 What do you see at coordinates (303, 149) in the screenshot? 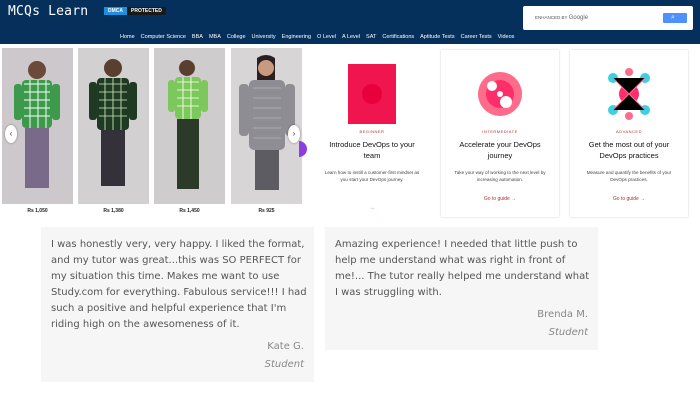
I see `carousel-scroll-tab` at bounding box center [303, 149].